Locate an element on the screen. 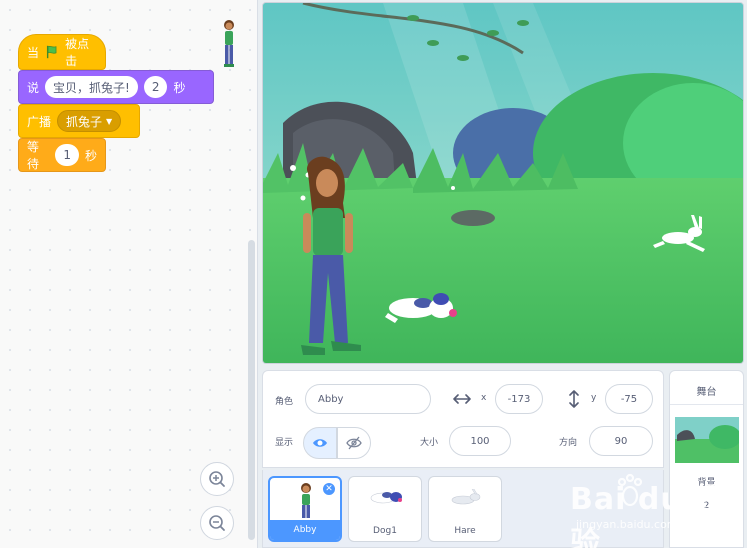  sprite-list: ✕ Abby Dog1 Hare is located at coordinates (463, 509).